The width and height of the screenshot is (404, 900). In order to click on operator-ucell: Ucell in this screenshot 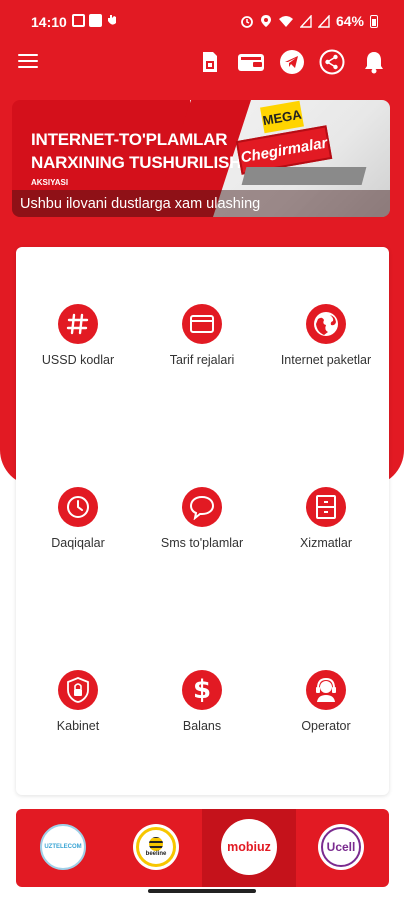, I will do `click(341, 847)`.